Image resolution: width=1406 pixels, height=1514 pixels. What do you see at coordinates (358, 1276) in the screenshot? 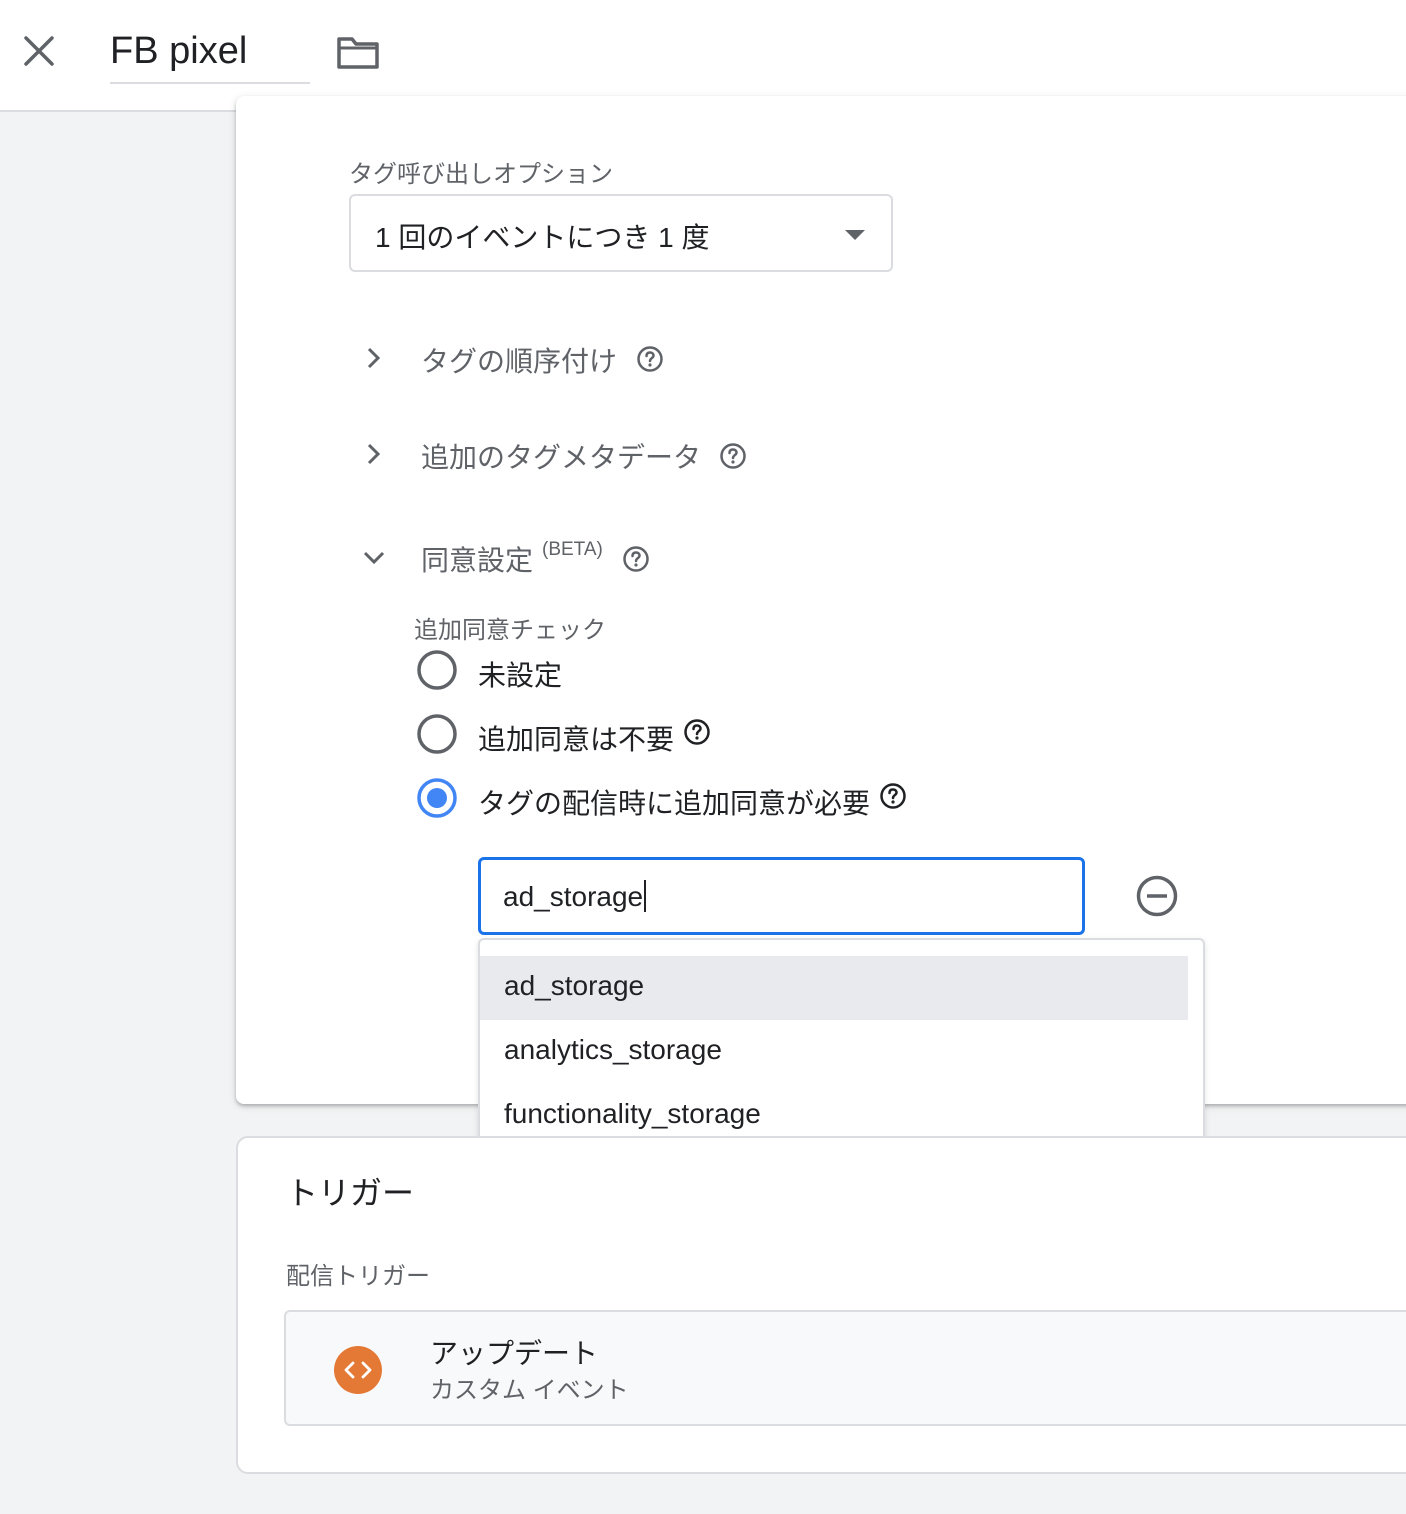
I see `firing-triggers-label: 配信トリガー` at bounding box center [358, 1276].